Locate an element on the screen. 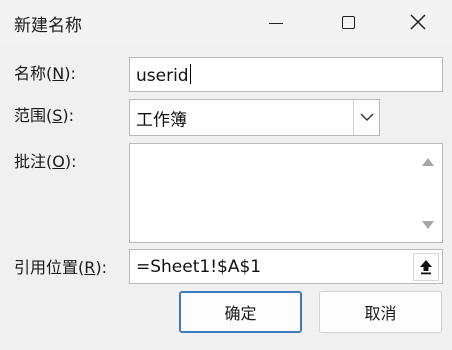 The width and height of the screenshot is (452, 350). minimize-icon is located at coordinates (276, 23).